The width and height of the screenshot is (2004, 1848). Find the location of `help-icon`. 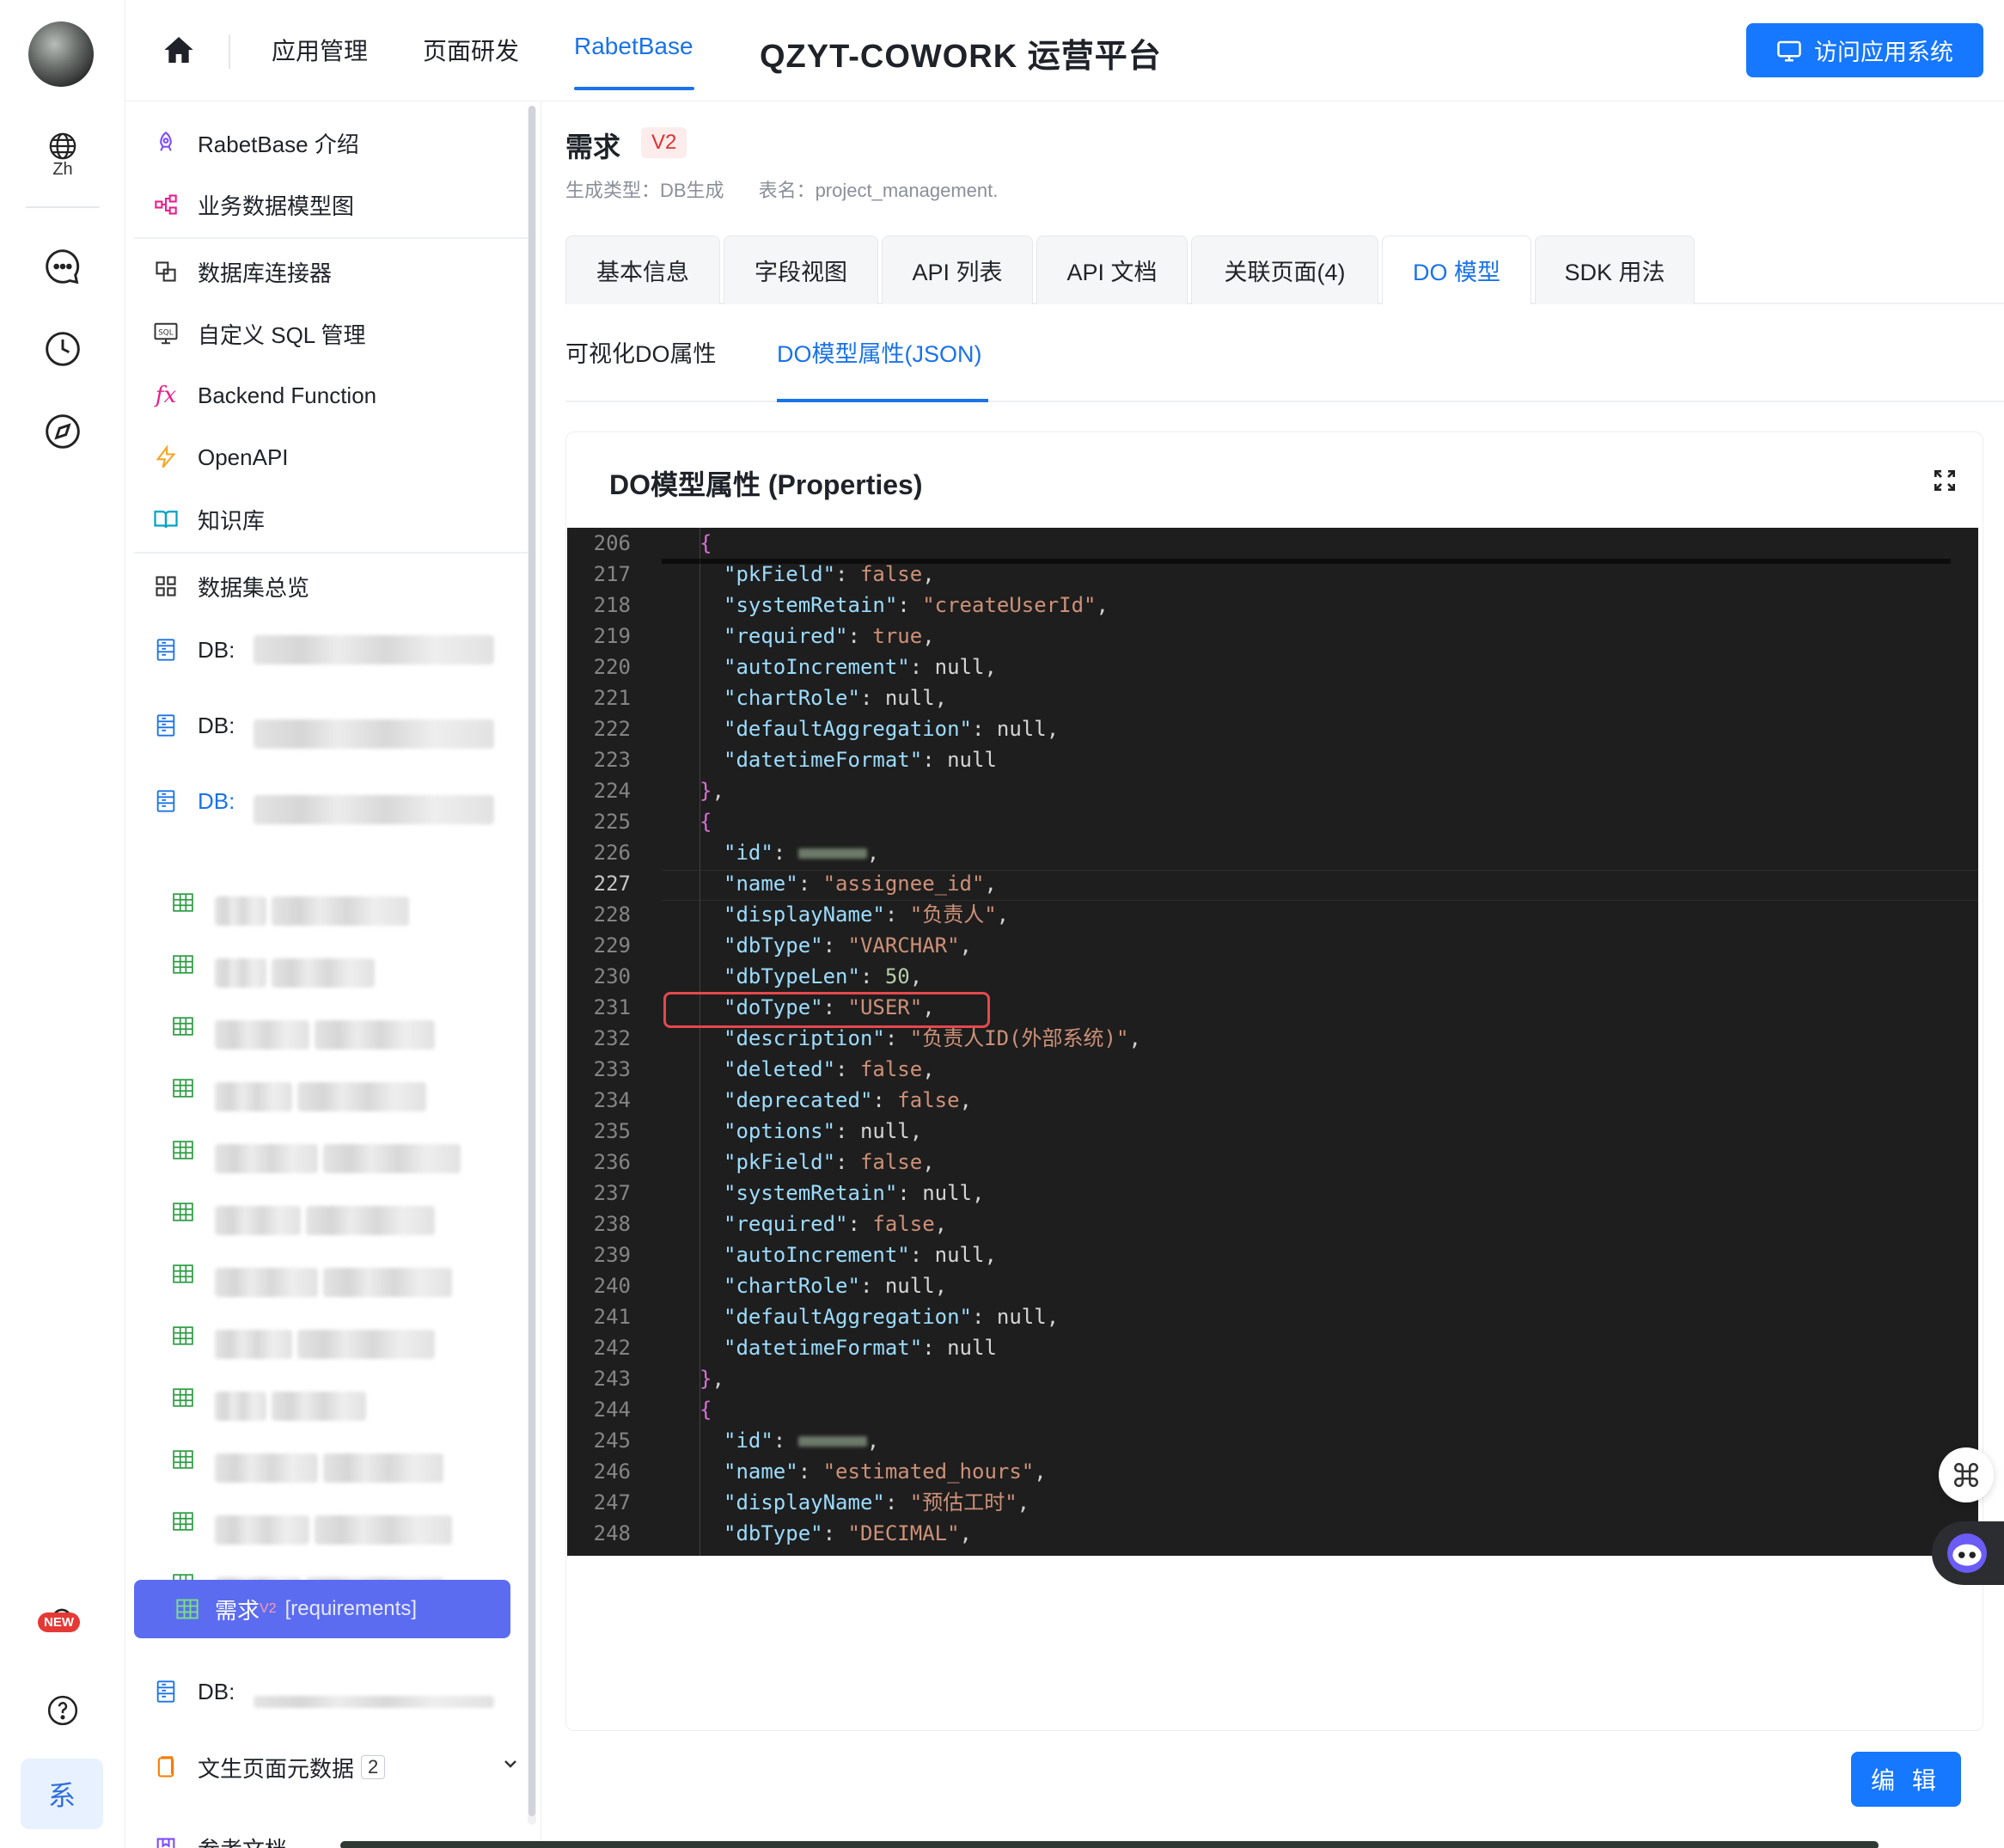

help-icon is located at coordinates (63, 1710).